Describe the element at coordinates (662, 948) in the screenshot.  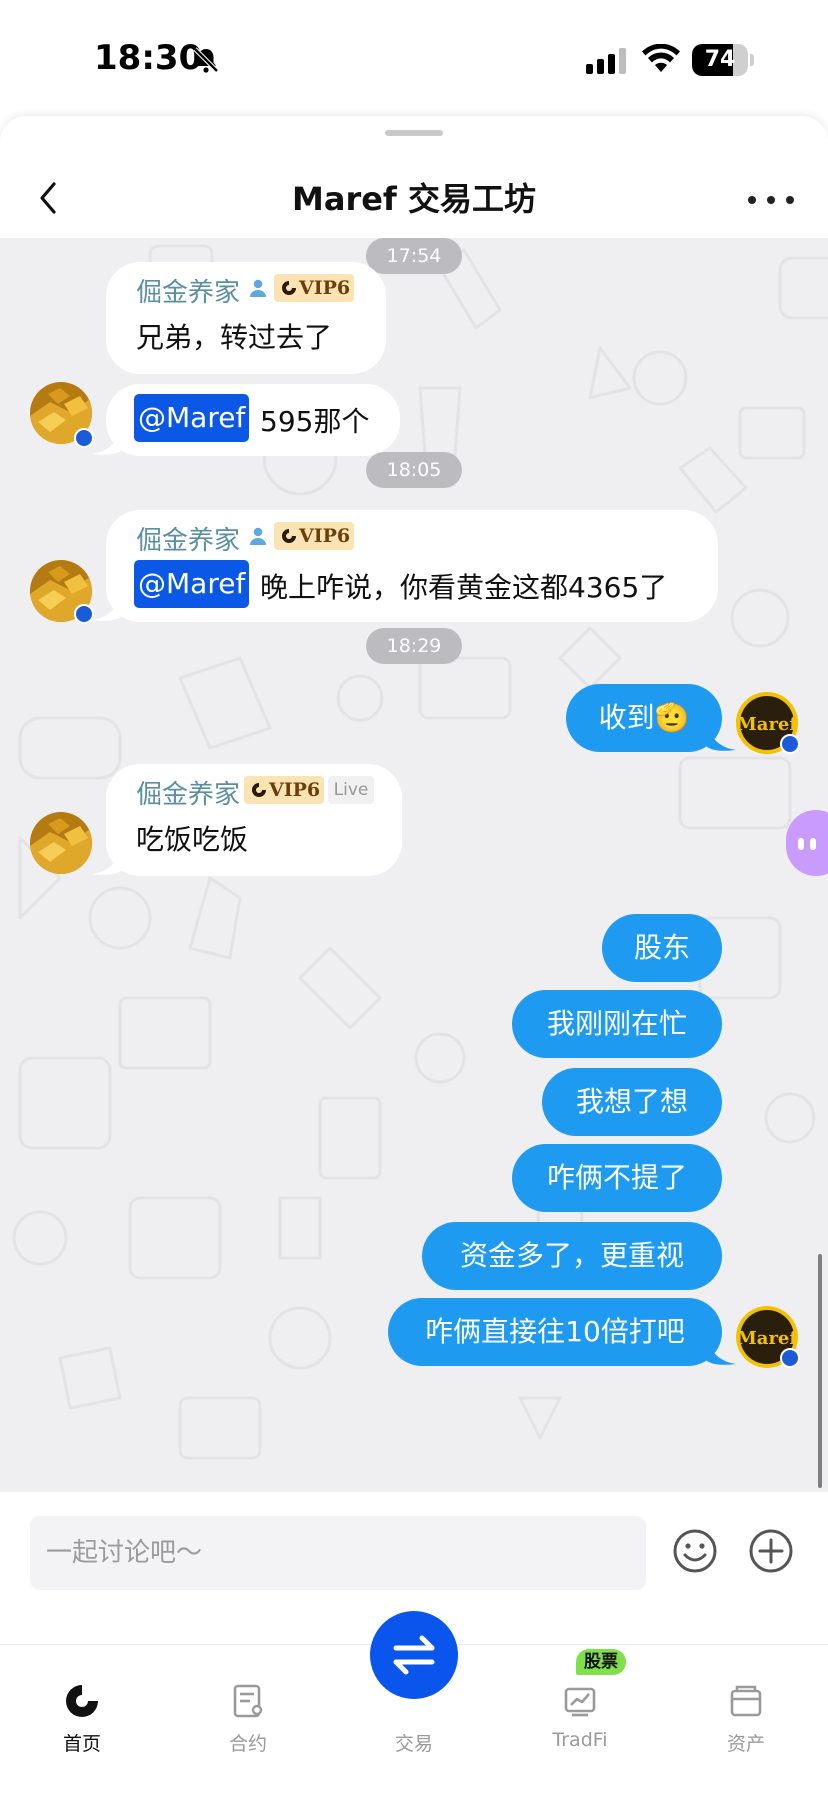
I see `message-bubble-outgoing: 股东` at that location.